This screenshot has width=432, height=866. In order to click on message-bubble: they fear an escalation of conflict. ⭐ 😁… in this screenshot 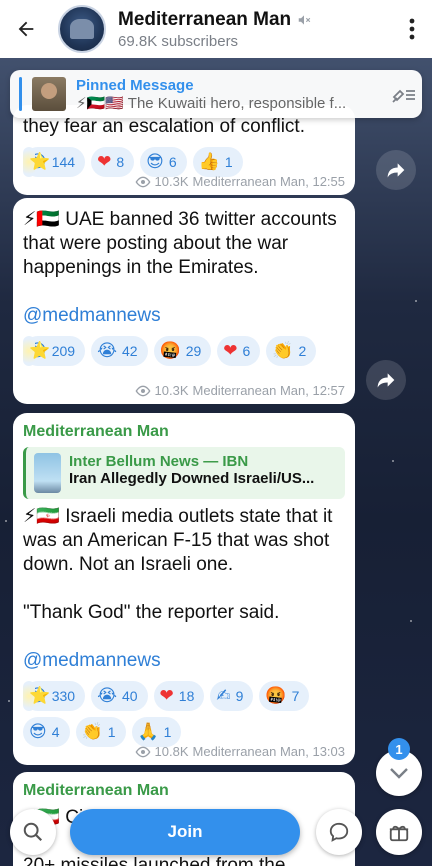, I will do `click(184, 150)`.